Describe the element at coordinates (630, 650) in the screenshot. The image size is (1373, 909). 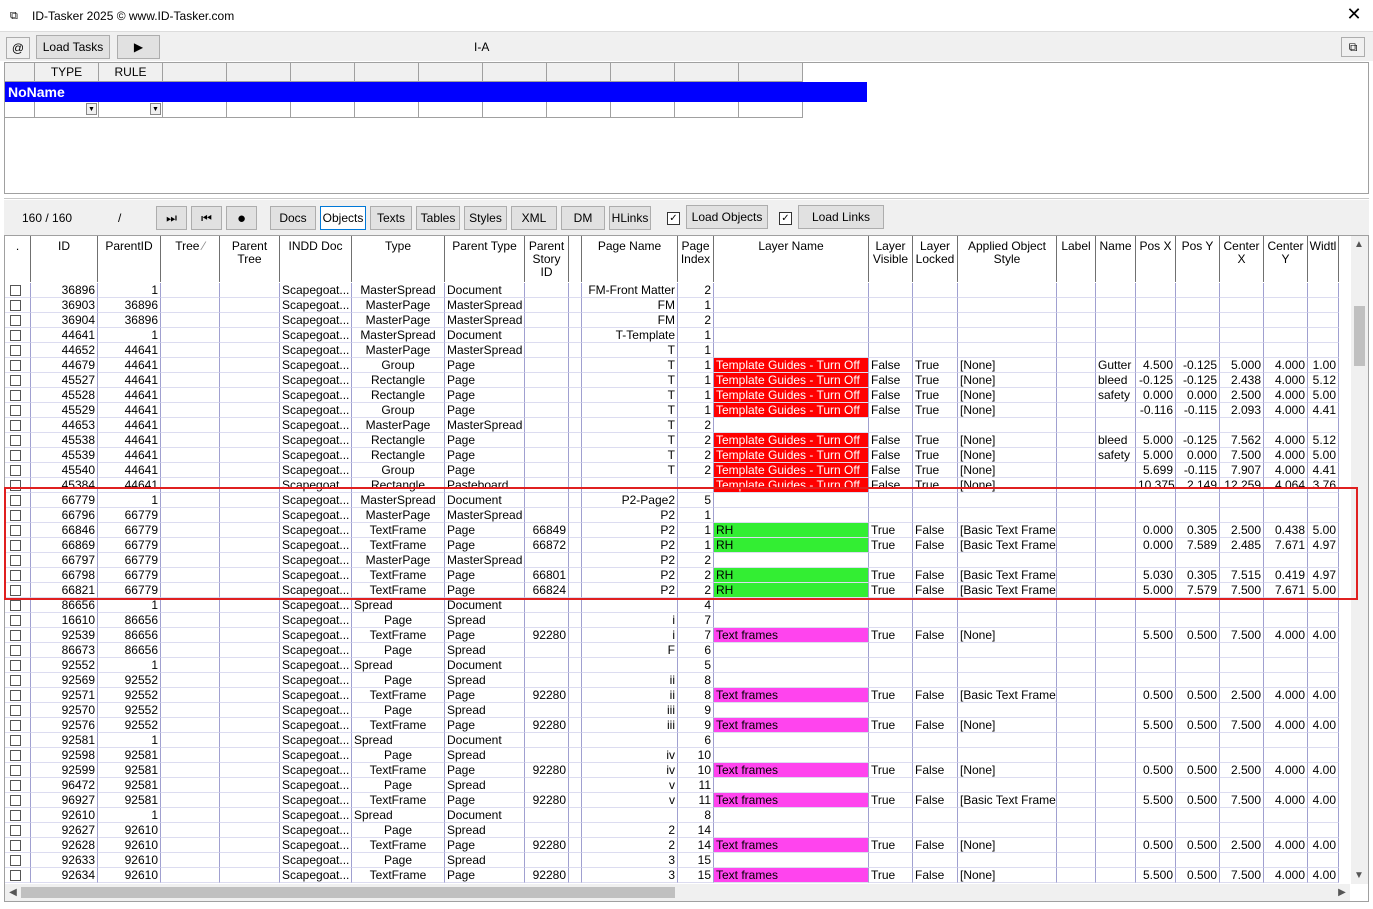
I see `table-cell: F` at that location.